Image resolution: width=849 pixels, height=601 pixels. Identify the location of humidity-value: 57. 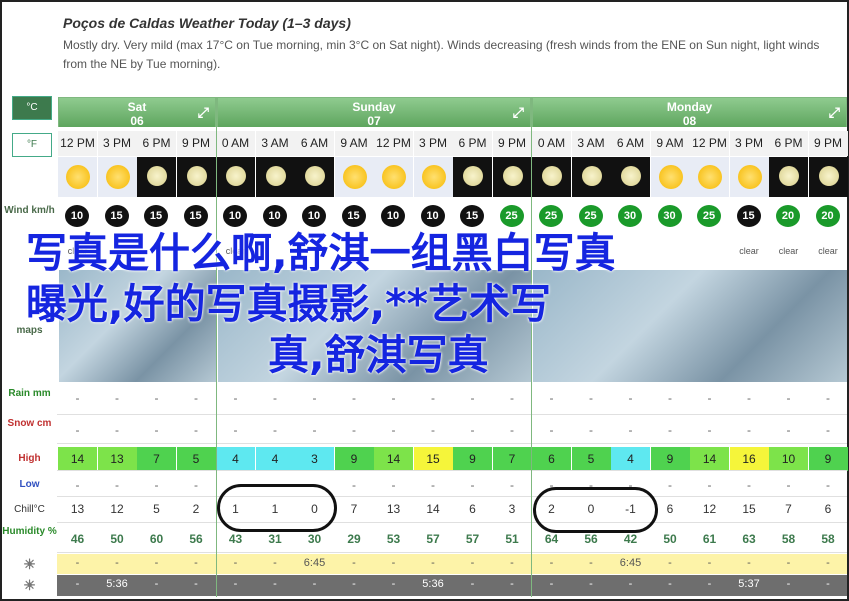
(472, 539).